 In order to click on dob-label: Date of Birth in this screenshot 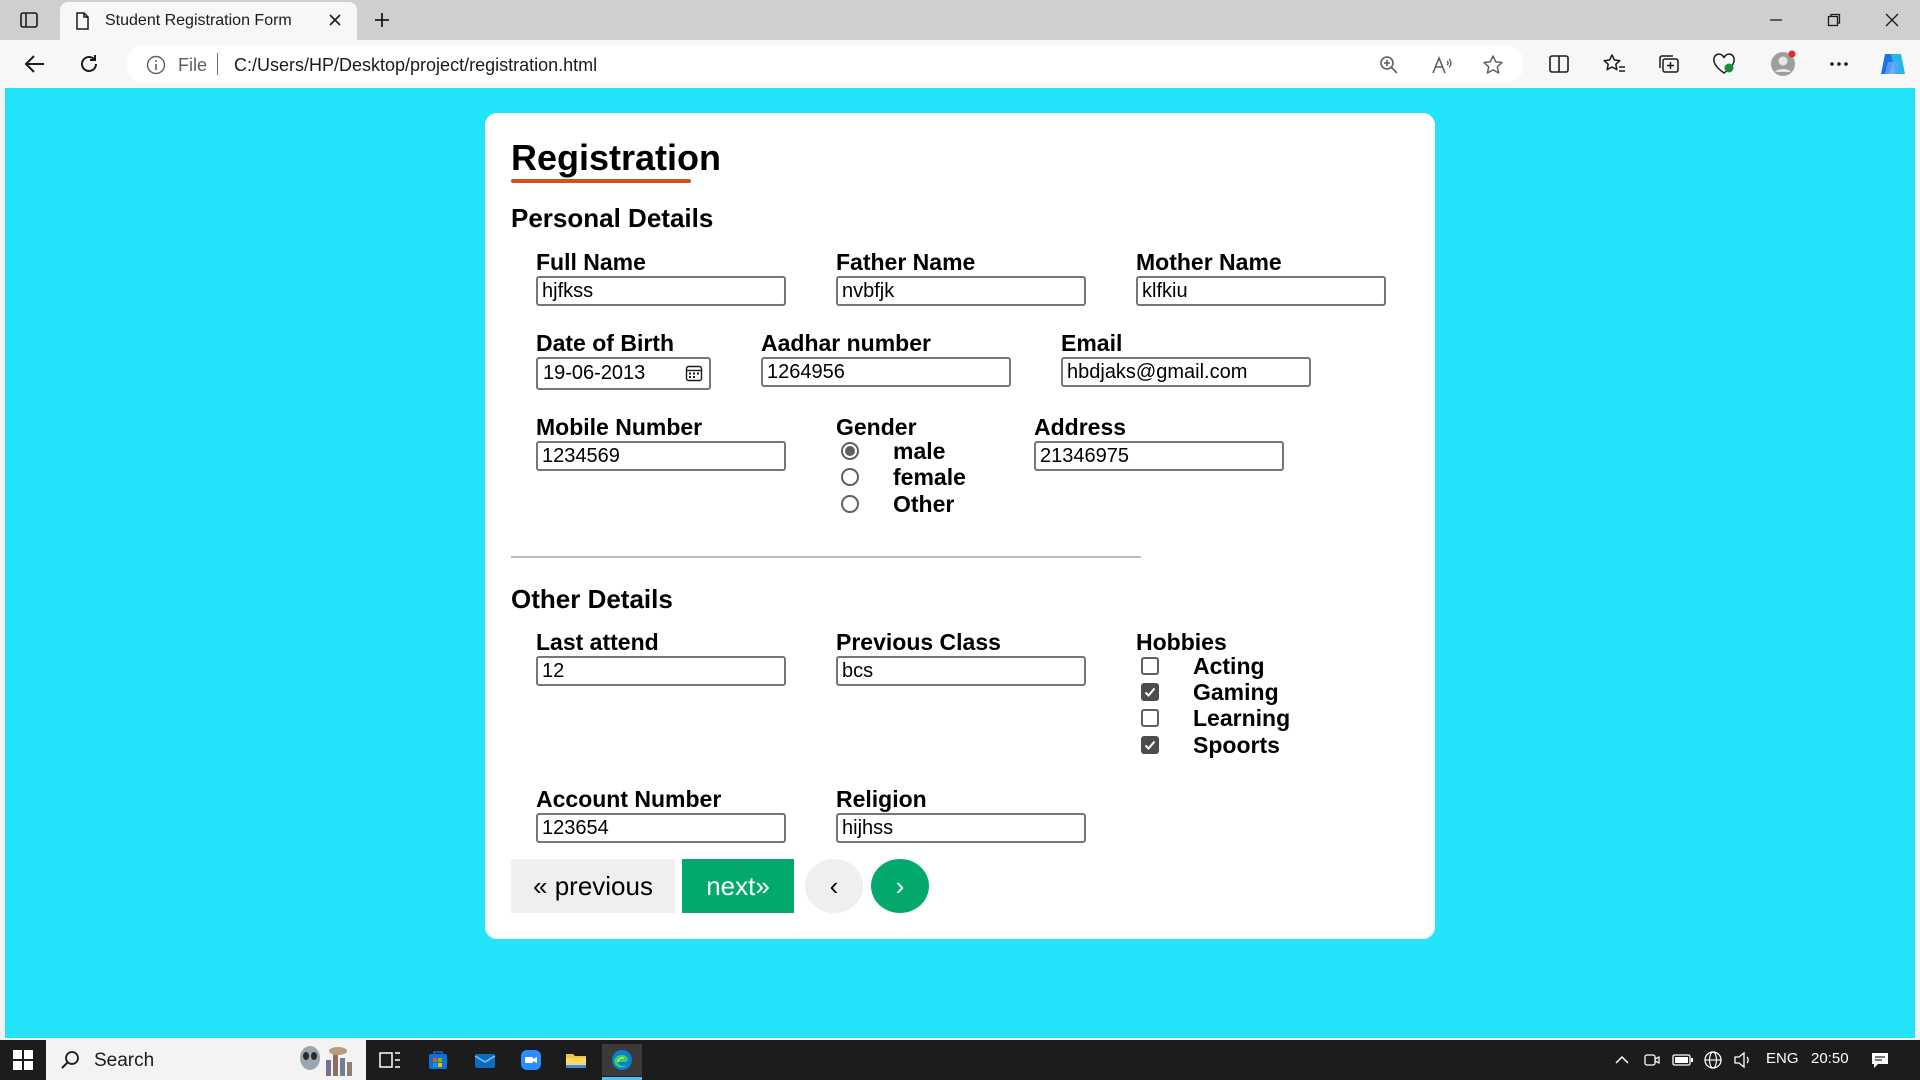, I will do `click(605, 343)`.